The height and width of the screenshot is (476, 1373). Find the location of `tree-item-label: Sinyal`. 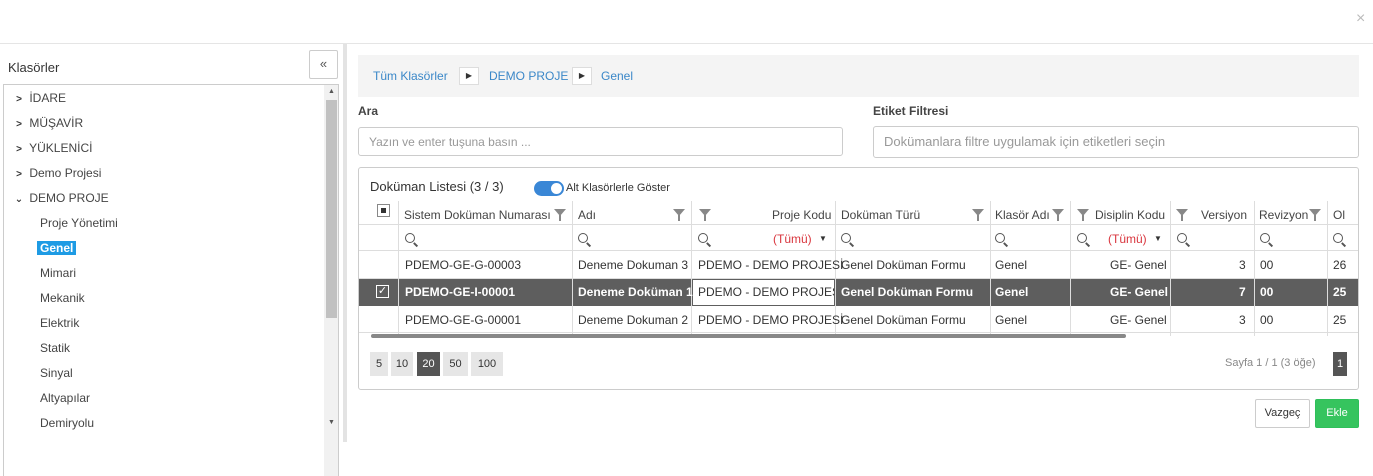

tree-item-label: Sinyal is located at coordinates (56, 373).